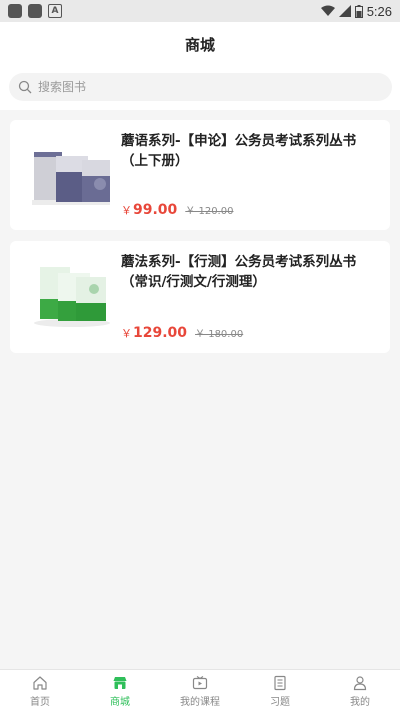 Image resolution: width=400 pixels, height=712 pixels. I want to click on price-row: ￥ 129.00 ￥ 180.00, so click(182, 333).